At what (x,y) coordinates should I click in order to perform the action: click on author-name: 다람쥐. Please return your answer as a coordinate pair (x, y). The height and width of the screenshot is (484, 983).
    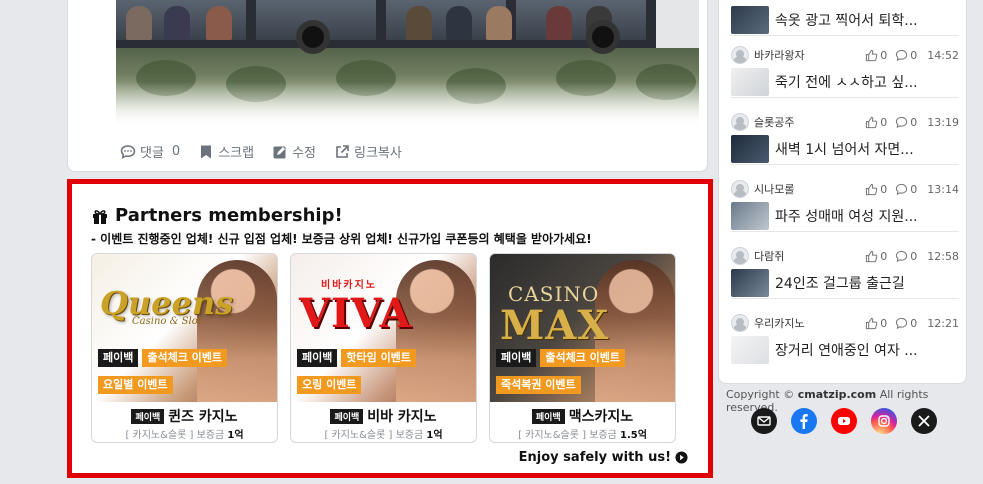
    Looking at the image, I should click on (769, 256).